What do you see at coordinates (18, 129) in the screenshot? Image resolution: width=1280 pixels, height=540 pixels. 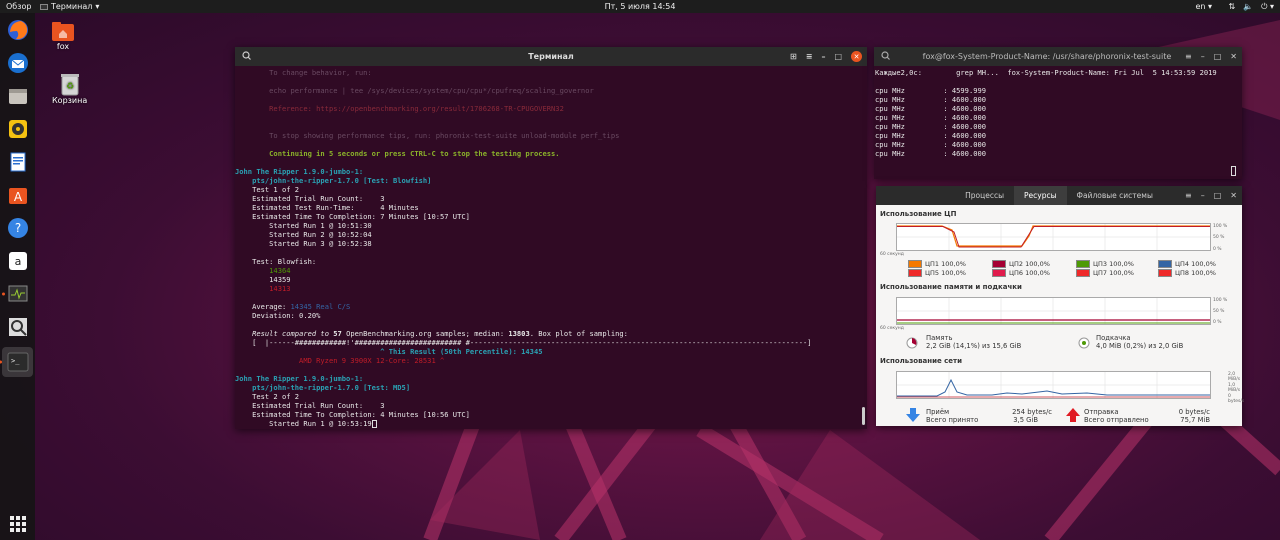 I see `dock-rhythmbox` at bounding box center [18, 129].